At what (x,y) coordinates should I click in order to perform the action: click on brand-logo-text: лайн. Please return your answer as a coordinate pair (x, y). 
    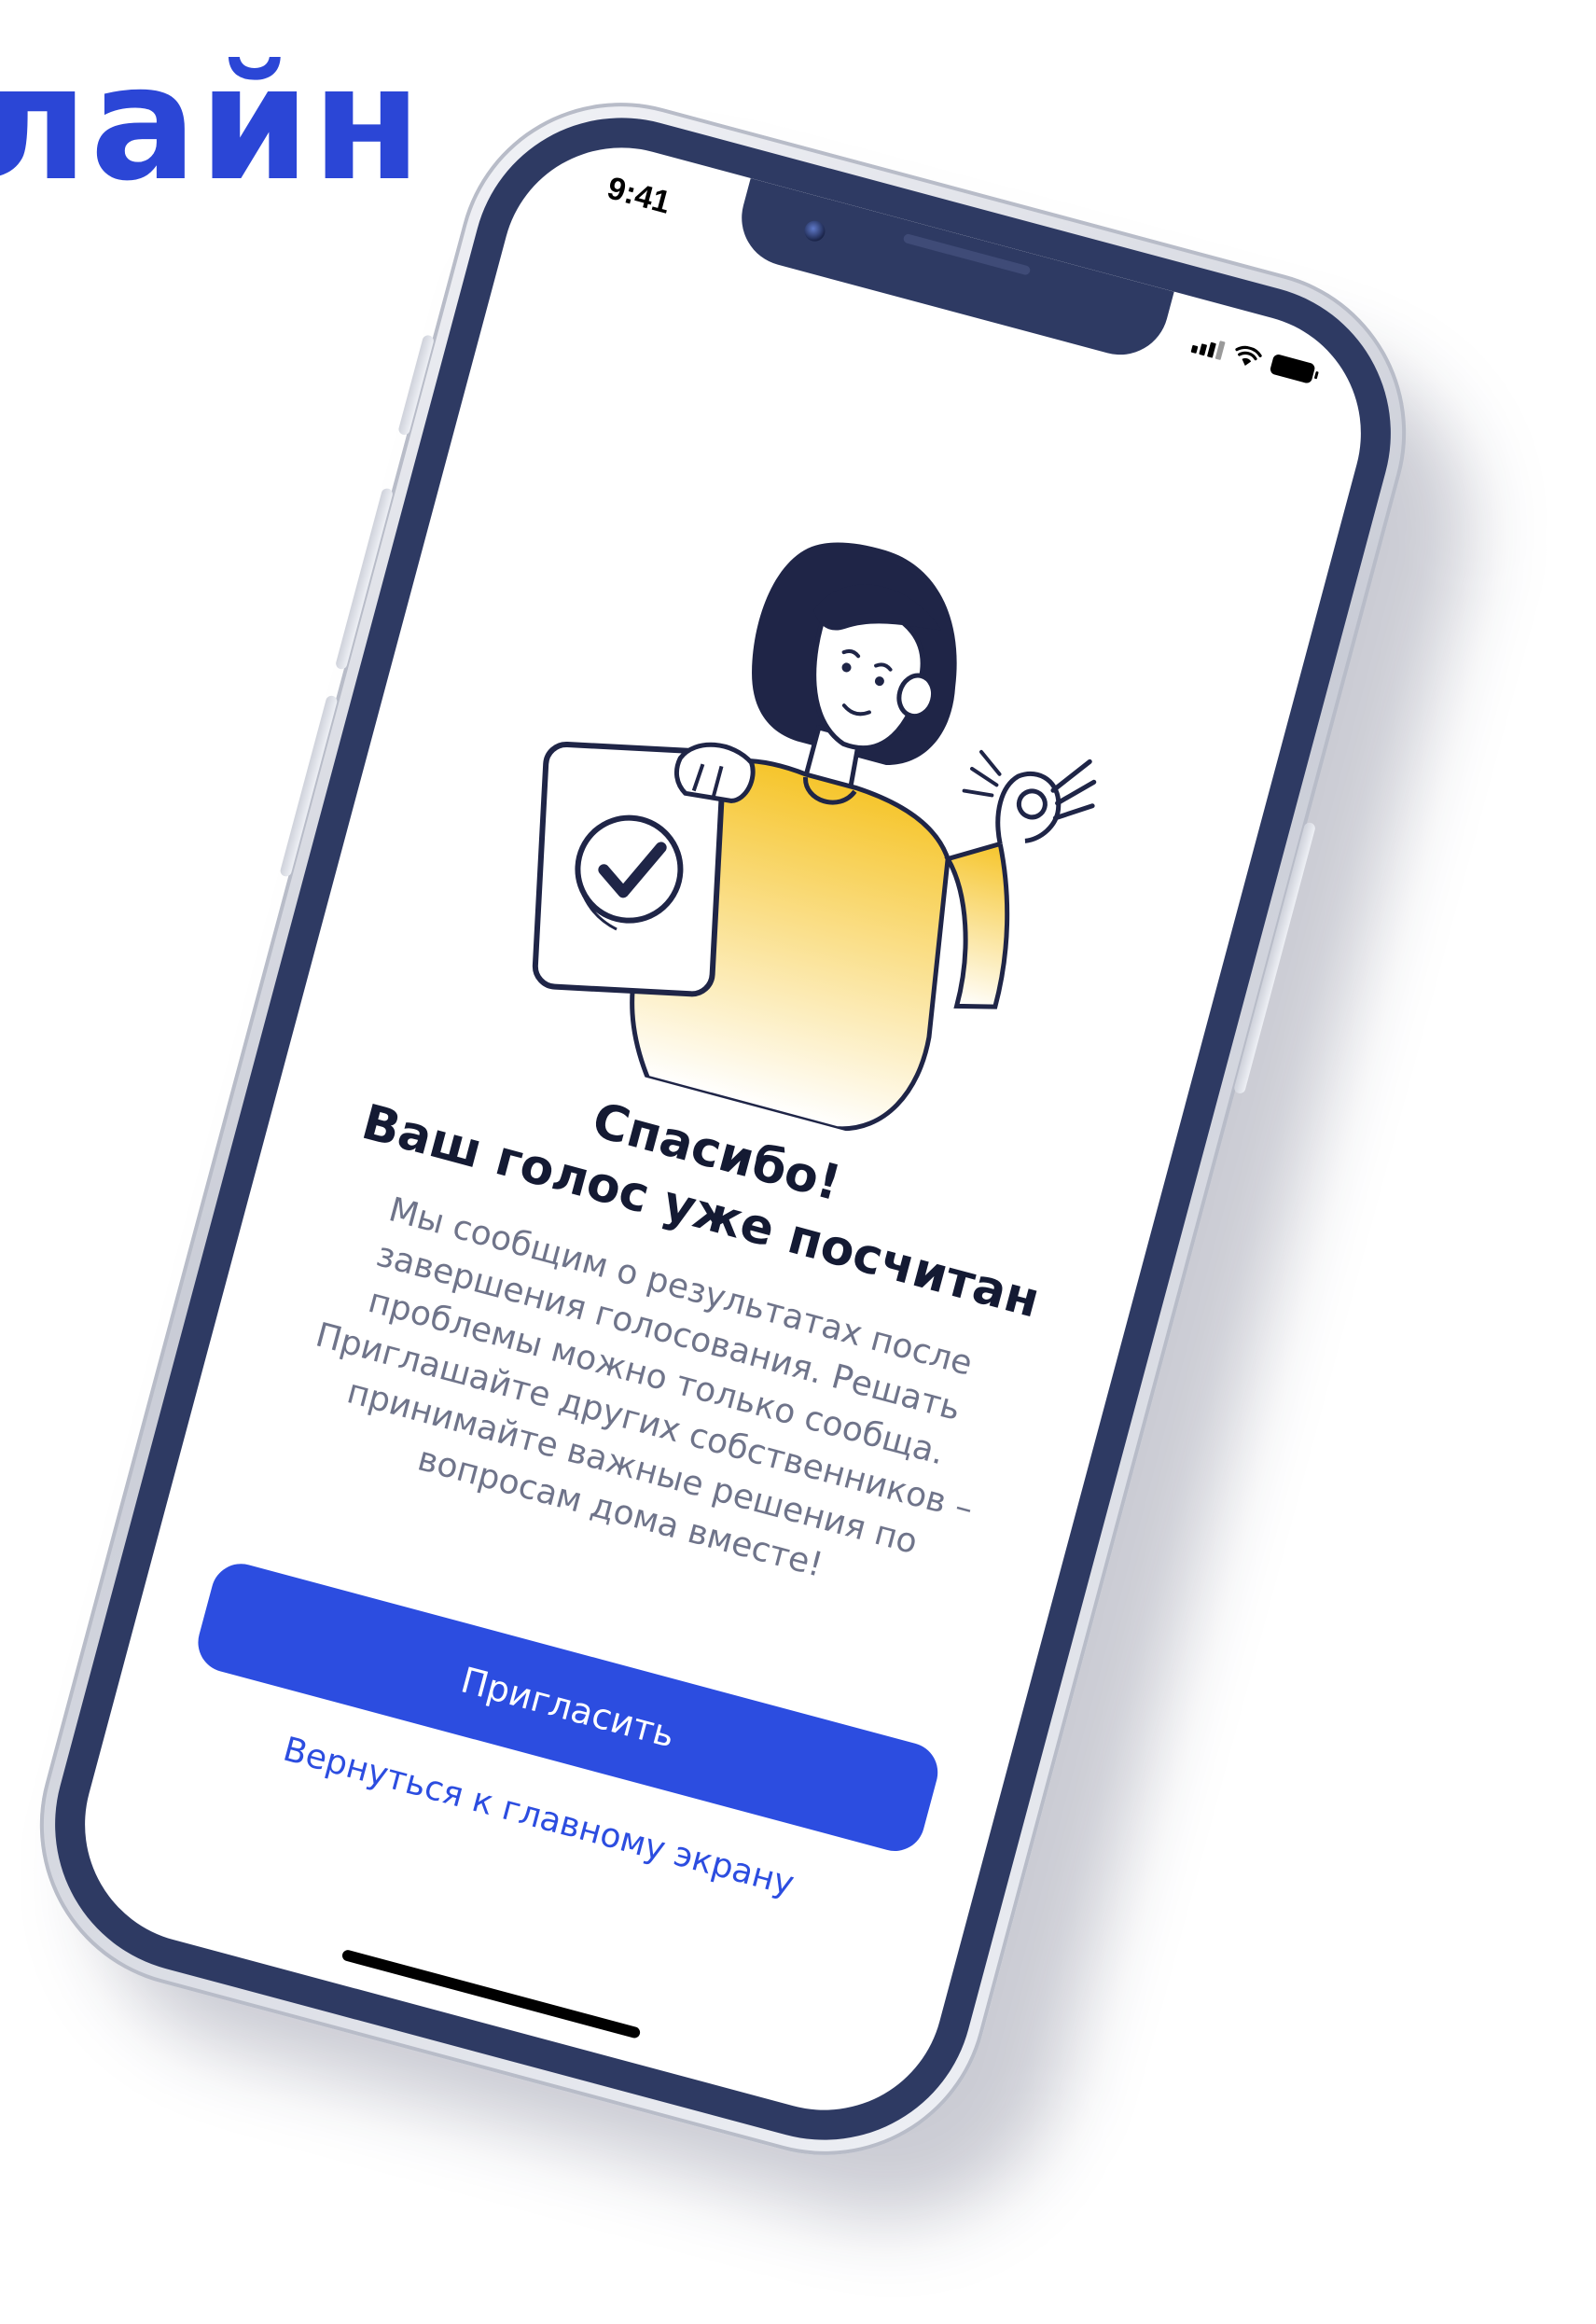
    Looking at the image, I should click on (211, 124).